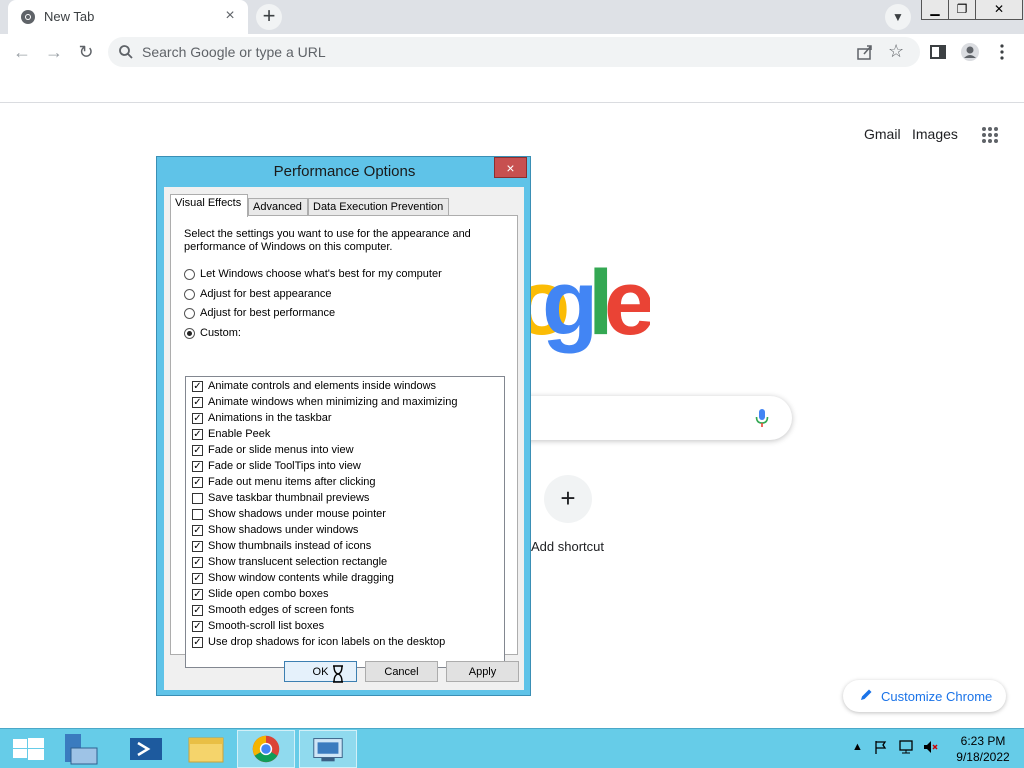  What do you see at coordinates (512, 86) in the screenshot?
I see `bookmark-bar` at bounding box center [512, 86].